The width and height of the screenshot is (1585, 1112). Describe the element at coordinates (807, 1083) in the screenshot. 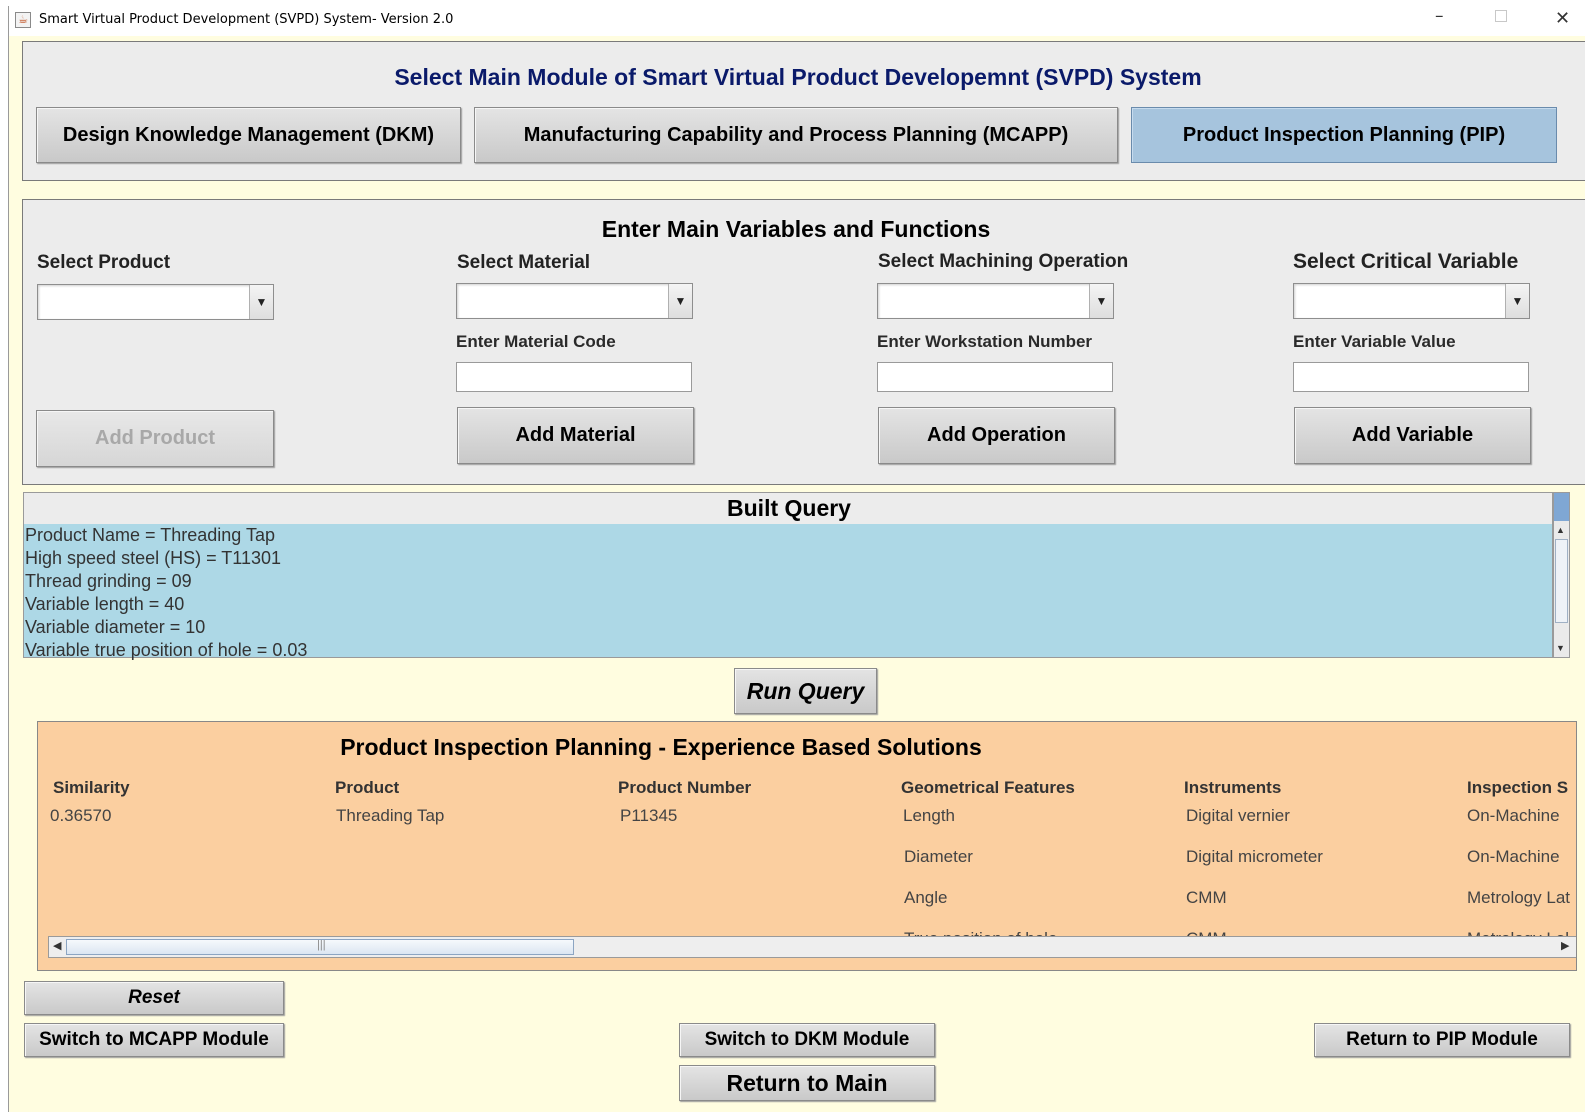

I see `return-main-button: Return to Main` at that location.